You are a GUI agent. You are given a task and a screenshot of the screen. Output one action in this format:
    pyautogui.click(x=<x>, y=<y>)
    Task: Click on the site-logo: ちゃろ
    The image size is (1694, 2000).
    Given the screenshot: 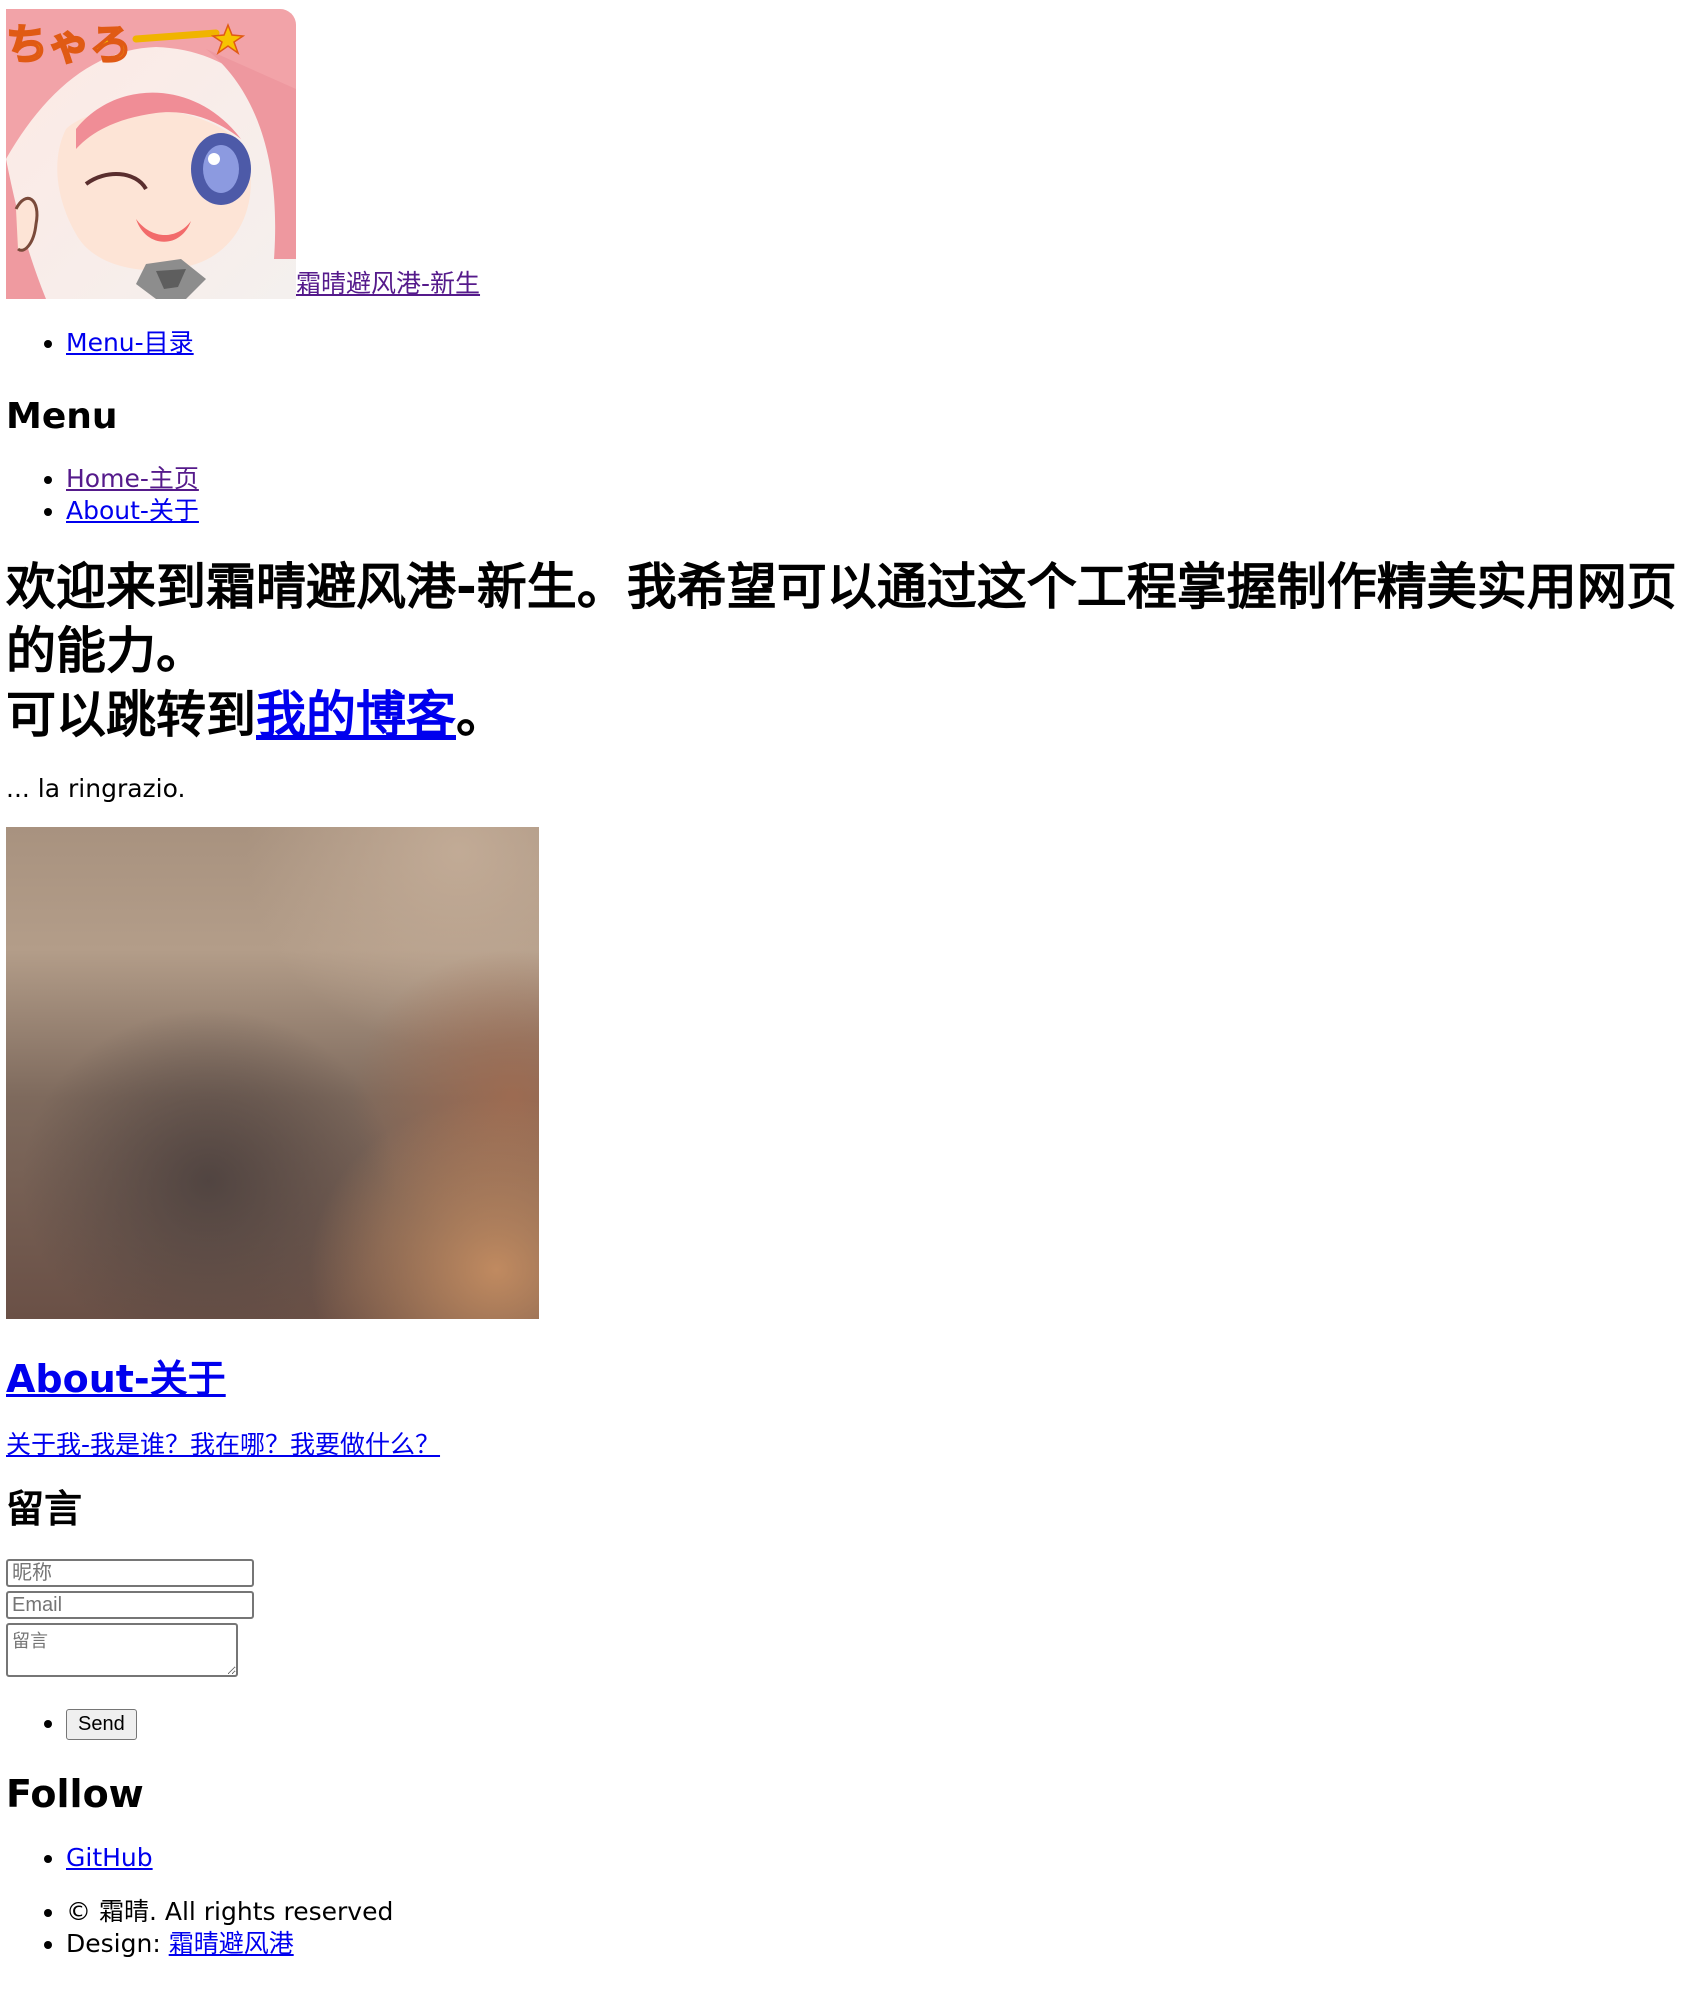 What is the action you would take?
    pyautogui.click(x=151, y=154)
    